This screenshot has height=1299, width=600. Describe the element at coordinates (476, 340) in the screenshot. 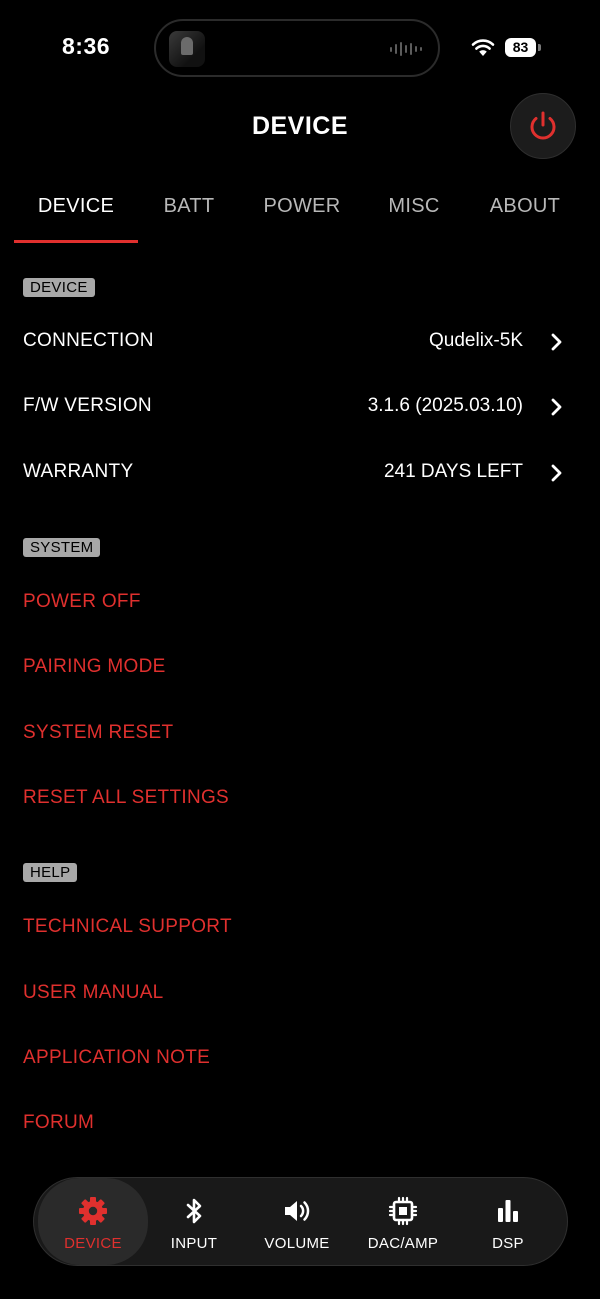

I see `connection-value: Qudelix-5K` at that location.